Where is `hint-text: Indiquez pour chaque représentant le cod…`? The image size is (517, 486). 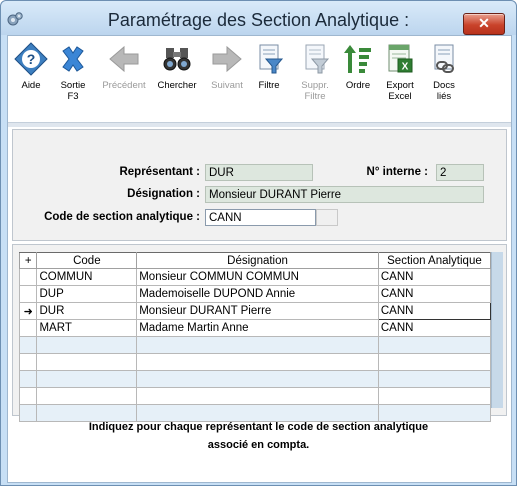 hint-text: Indiquez pour chaque représentant le cod… is located at coordinates (258, 436).